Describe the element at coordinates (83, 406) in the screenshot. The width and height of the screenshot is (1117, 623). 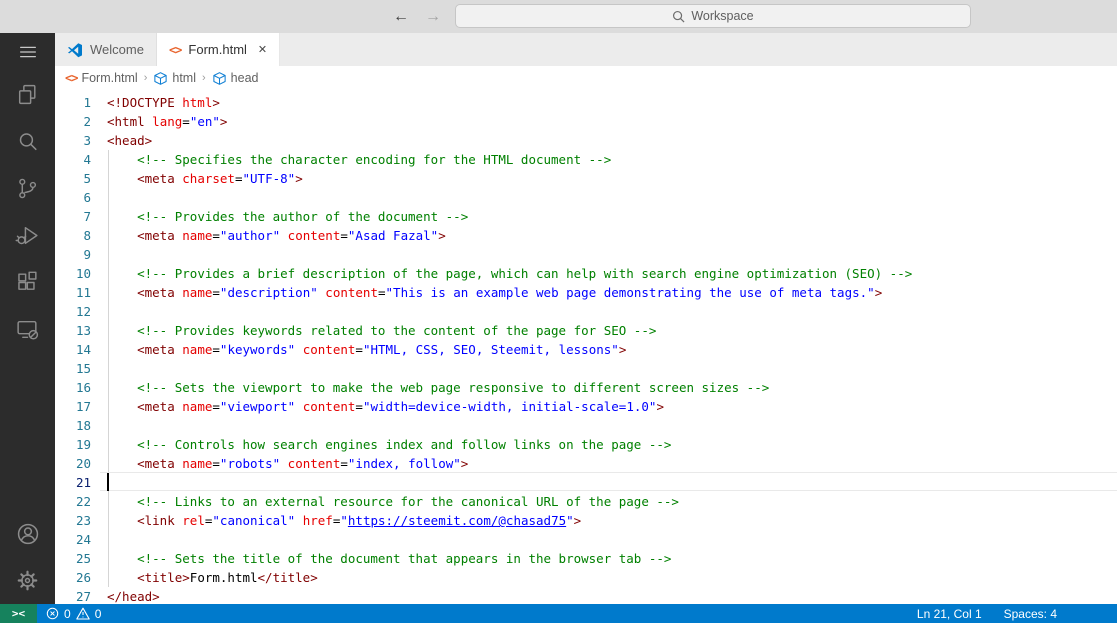
I see `line-number: 17` at that location.